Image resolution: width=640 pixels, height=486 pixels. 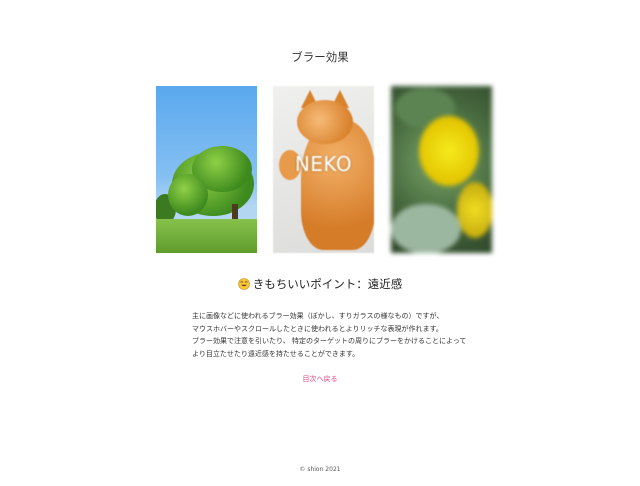 I want to click on description-line: より目立たせたり遠近感を持たせることができます。, so click(x=276, y=354).